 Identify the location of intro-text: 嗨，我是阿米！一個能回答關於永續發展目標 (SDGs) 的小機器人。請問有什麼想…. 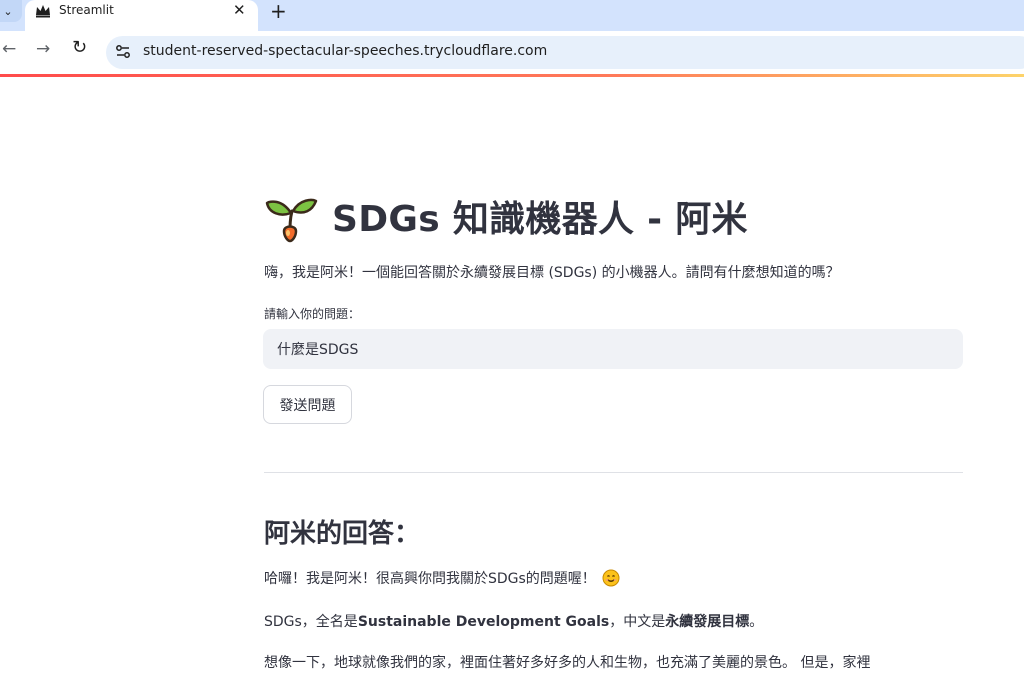
(552, 273).